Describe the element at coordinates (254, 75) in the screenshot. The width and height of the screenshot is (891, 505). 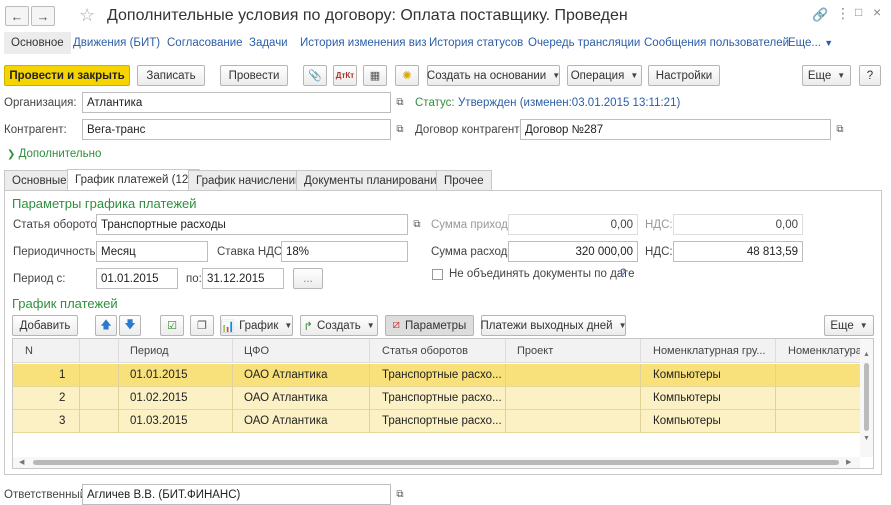
I see `post-button: Провести` at that location.